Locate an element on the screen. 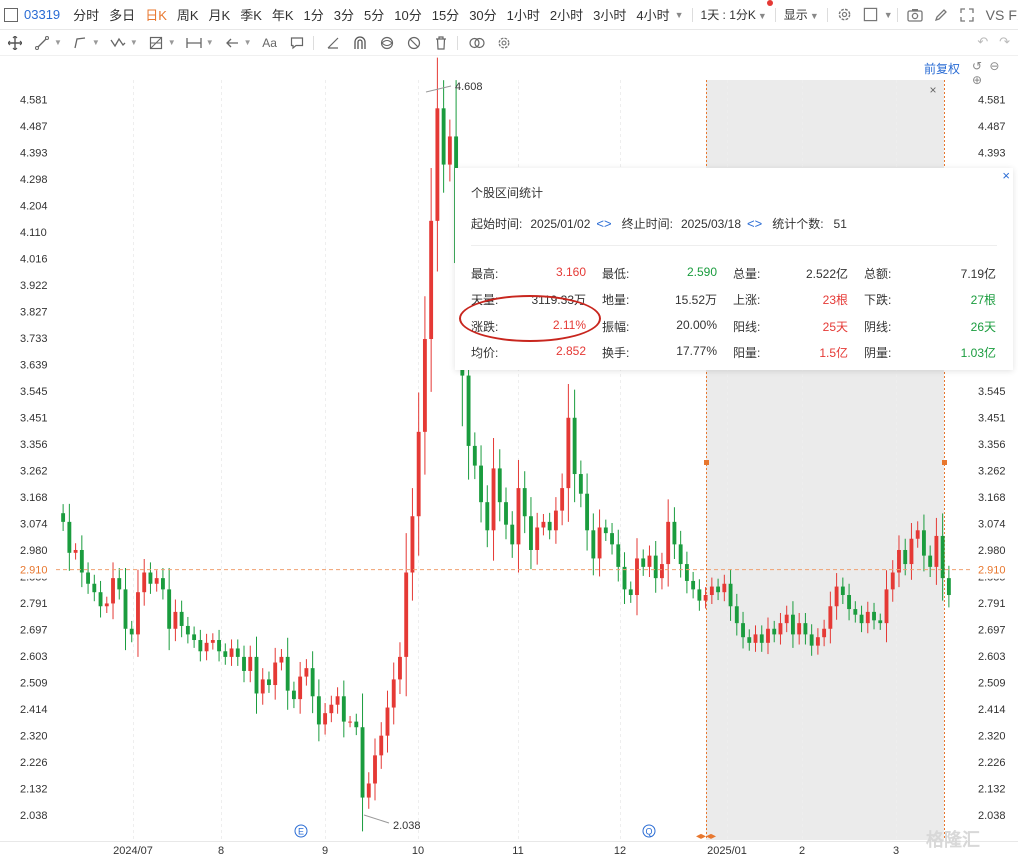 The height and width of the screenshot is (859, 1018). stock-code: 03319 is located at coordinates (42, 14).